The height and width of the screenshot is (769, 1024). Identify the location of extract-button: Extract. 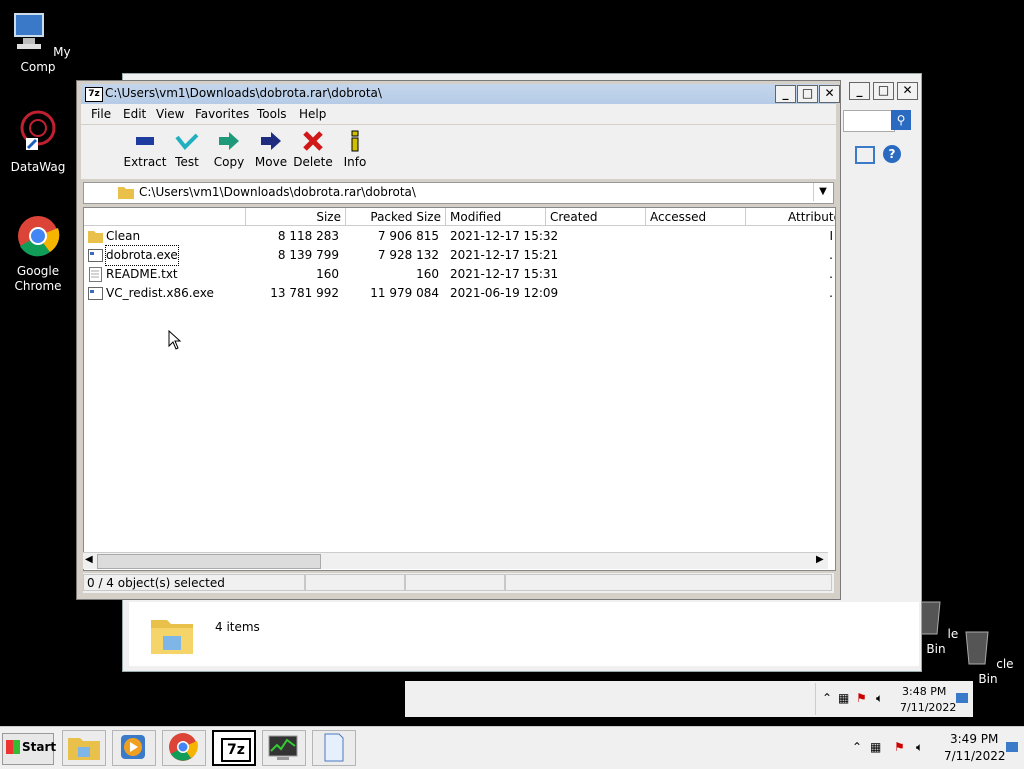
(145, 149).